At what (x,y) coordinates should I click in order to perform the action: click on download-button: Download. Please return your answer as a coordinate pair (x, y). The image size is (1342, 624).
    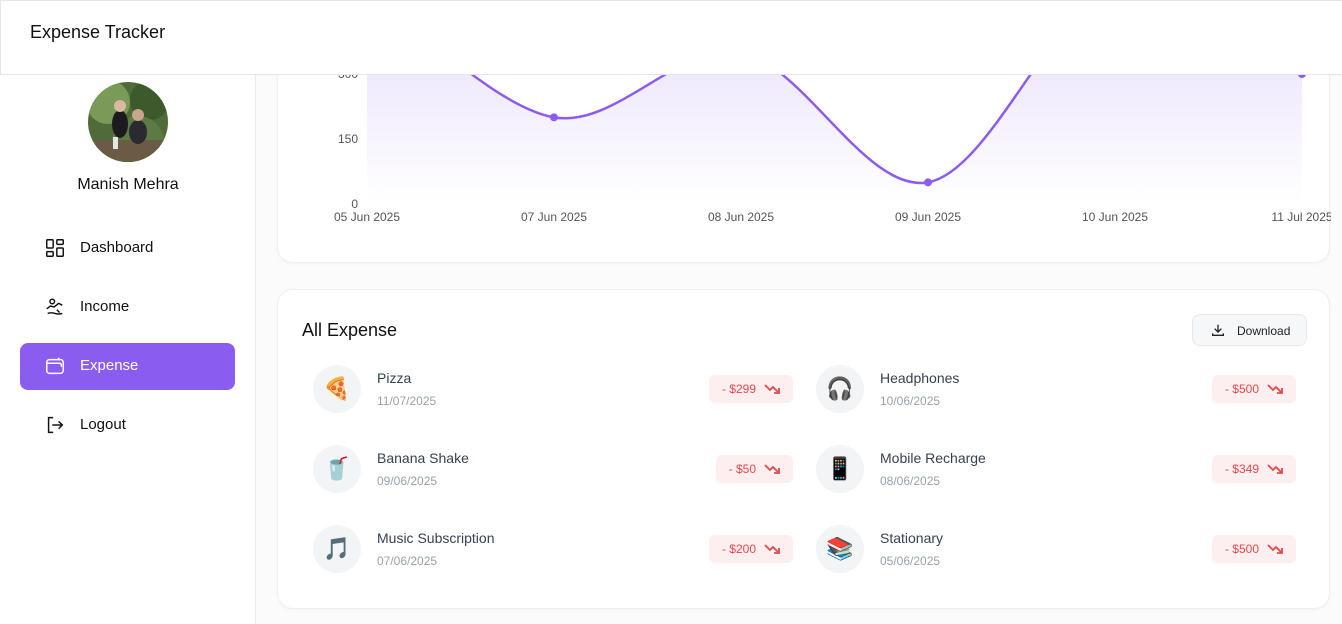
    Looking at the image, I should click on (1249, 330).